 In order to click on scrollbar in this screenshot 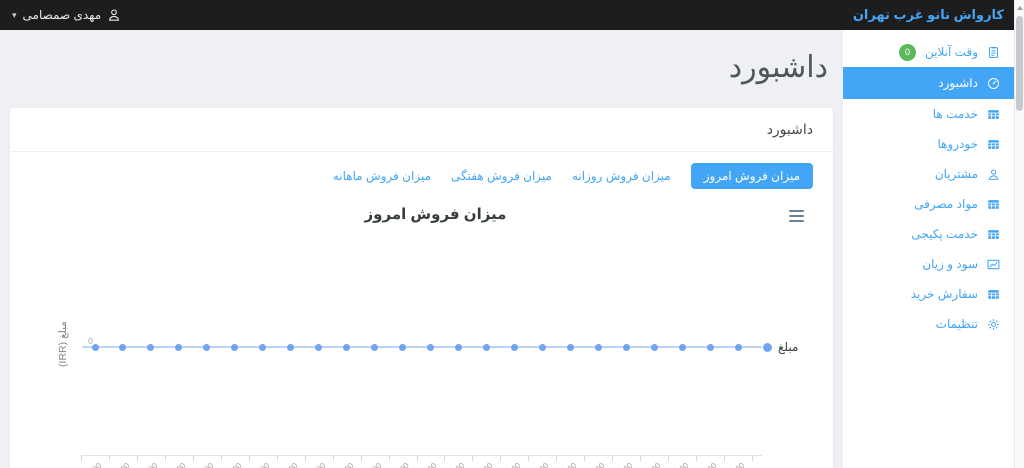, I will do `click(1019, 234)`.